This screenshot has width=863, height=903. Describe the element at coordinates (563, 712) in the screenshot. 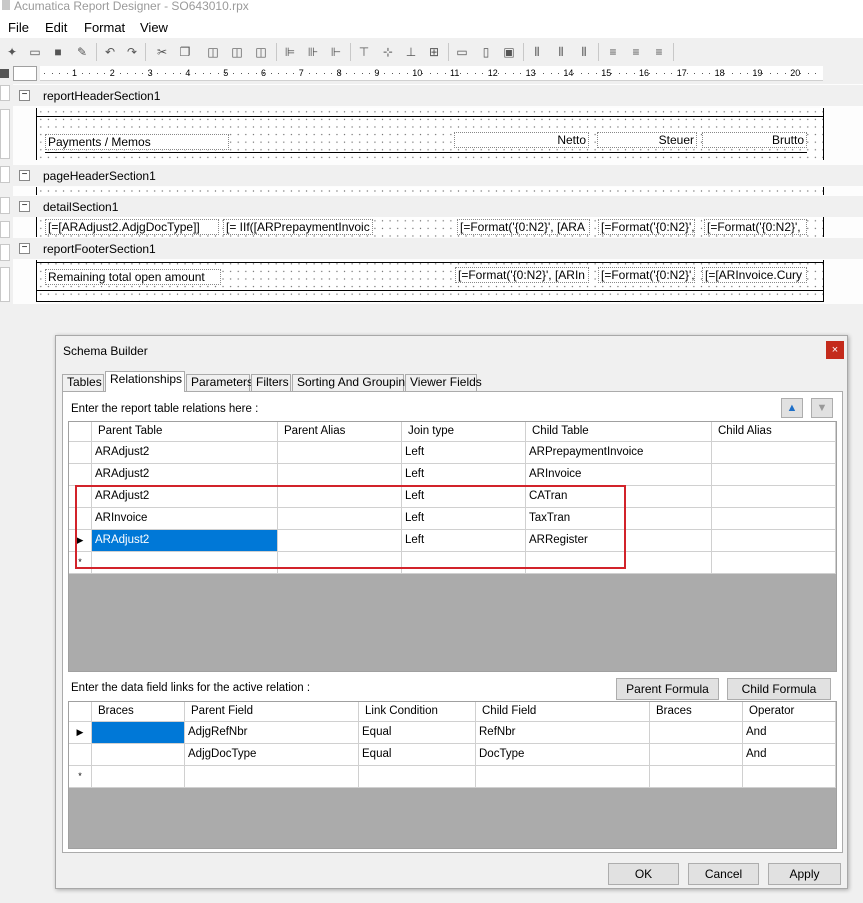

I see `column-header-child-field: Child Field` at that location.